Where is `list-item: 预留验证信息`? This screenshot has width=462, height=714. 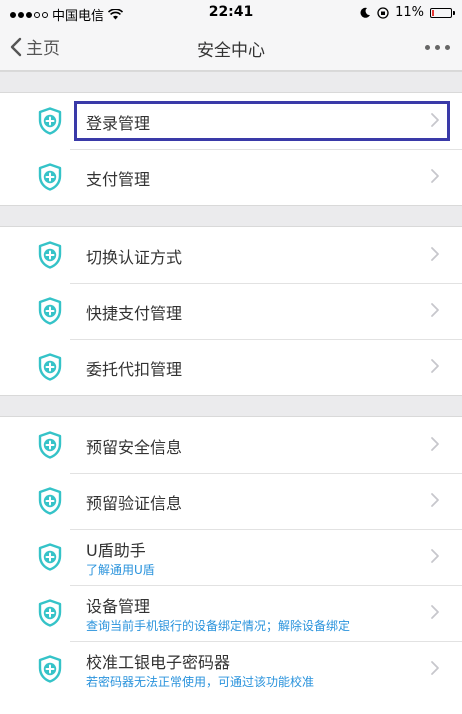 list-item: 预留验证信息 is located at coordinates (231, 501).